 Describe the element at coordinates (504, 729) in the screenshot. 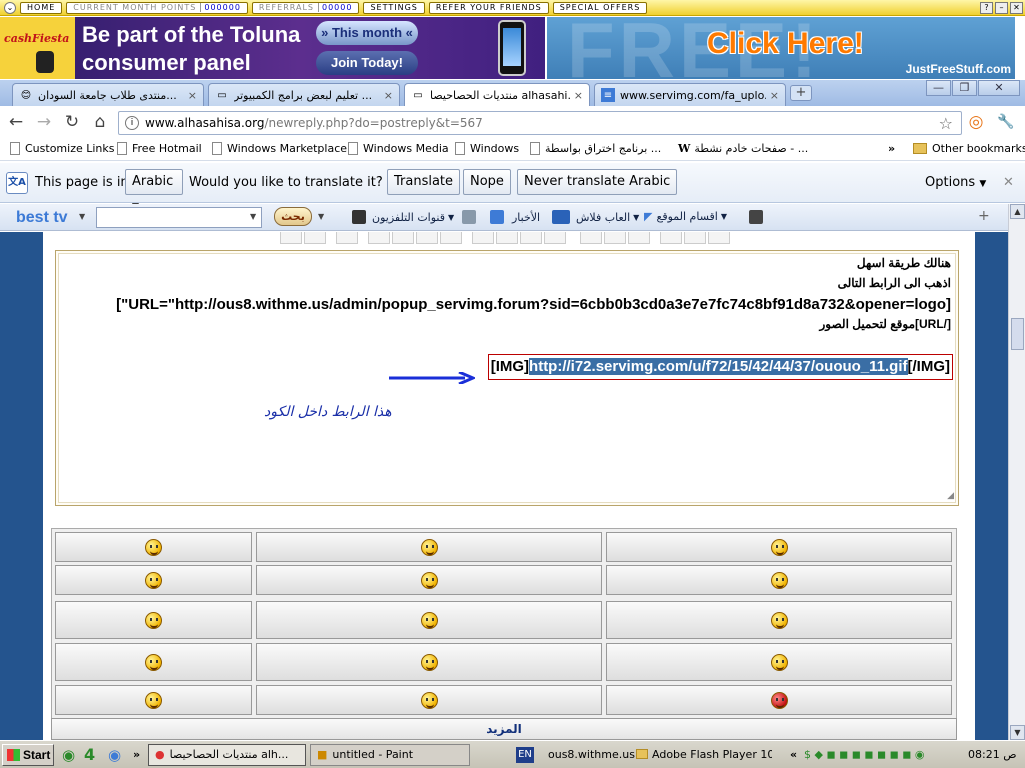

I see `more-smilies-link: المزيد` at that location.